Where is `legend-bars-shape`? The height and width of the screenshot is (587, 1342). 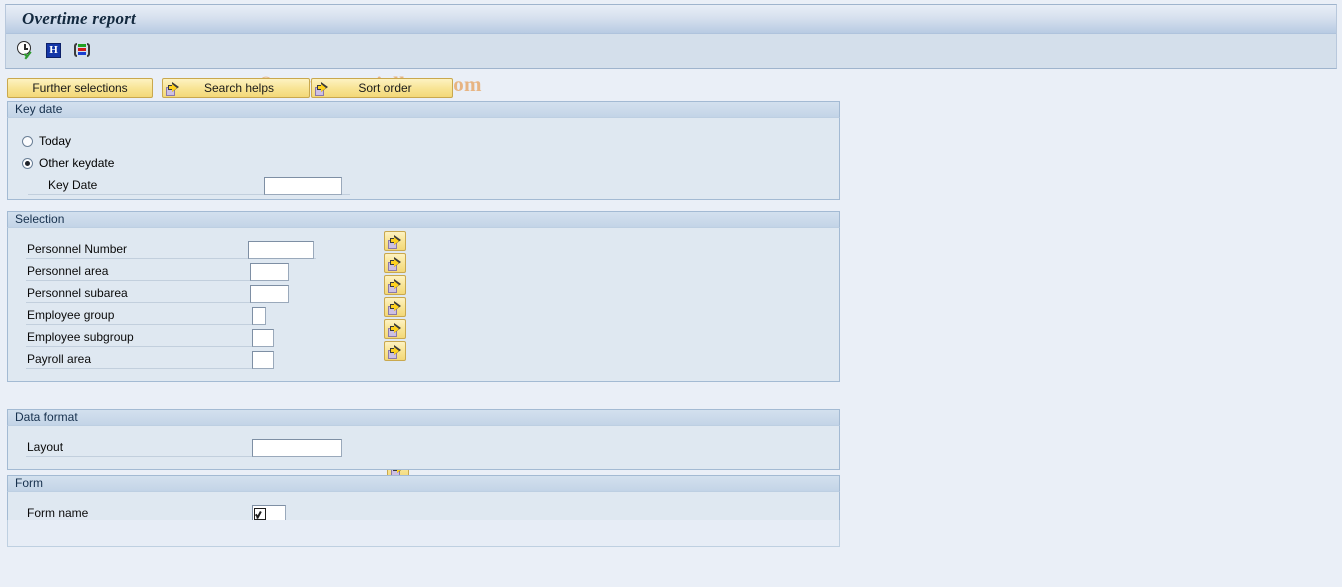
legend-bars-shape is located at coordinates (82, 50).